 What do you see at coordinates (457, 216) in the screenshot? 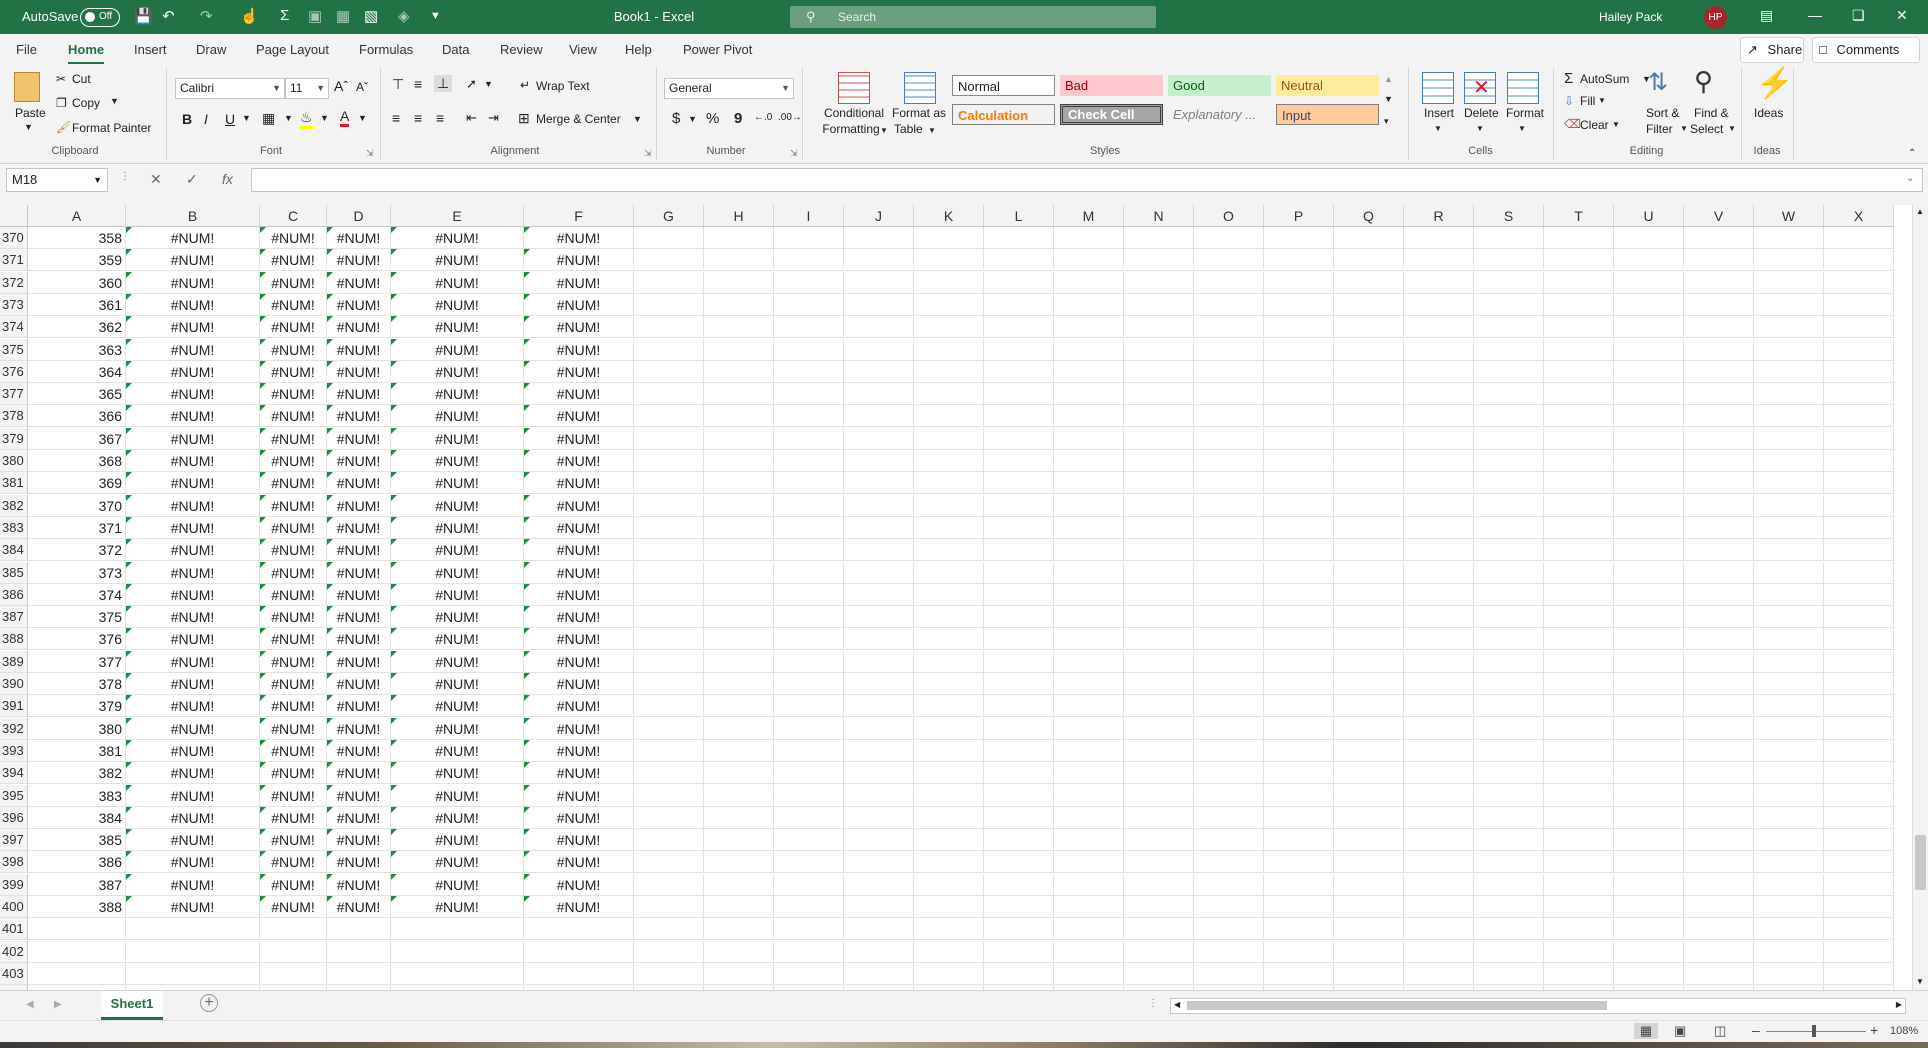
I see `column-header-e: E` at bounding box center [457, 216].